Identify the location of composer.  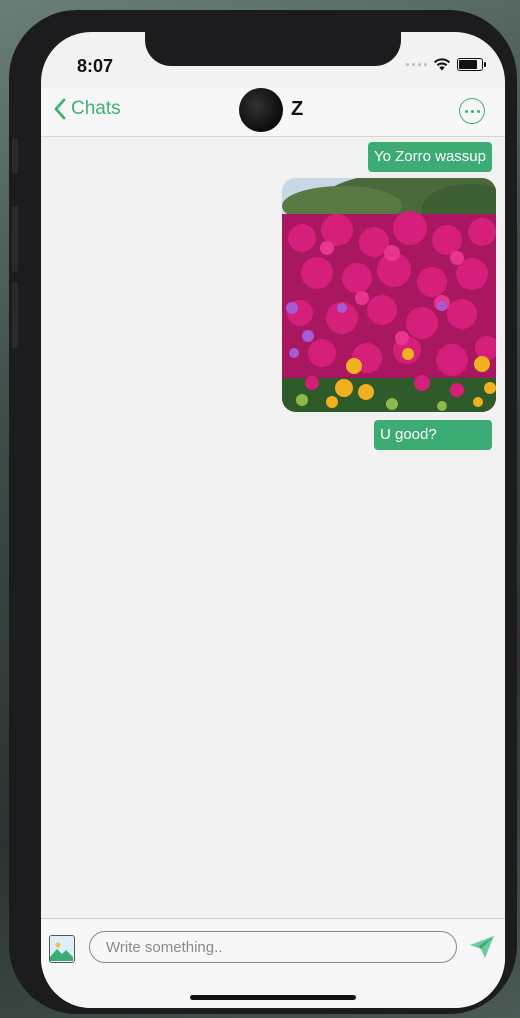
(273, 963).